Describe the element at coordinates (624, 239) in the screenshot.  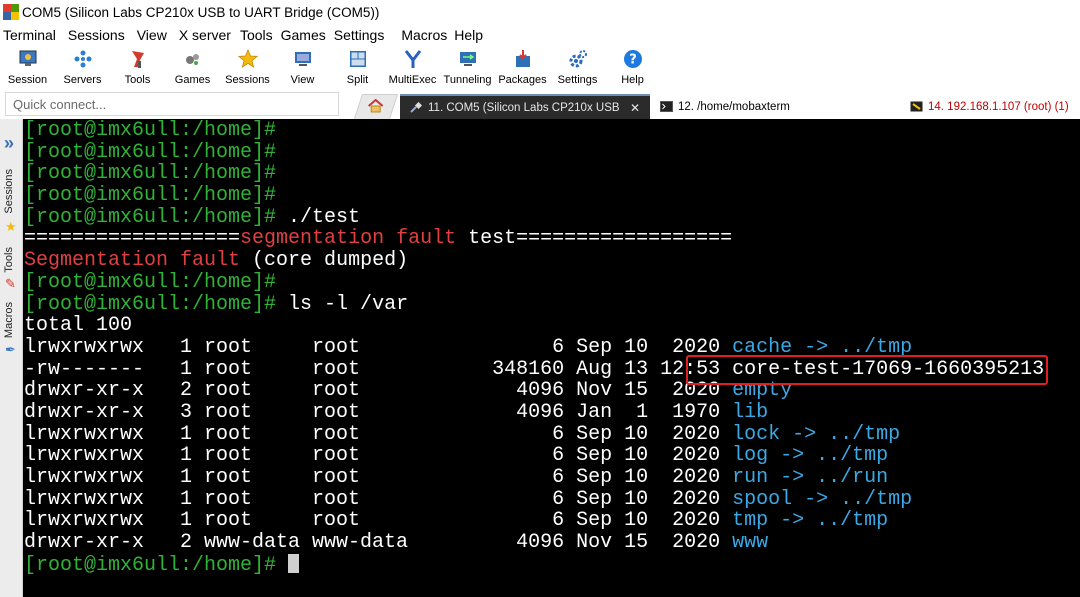
I see `banner-rule: ==================` at that location.